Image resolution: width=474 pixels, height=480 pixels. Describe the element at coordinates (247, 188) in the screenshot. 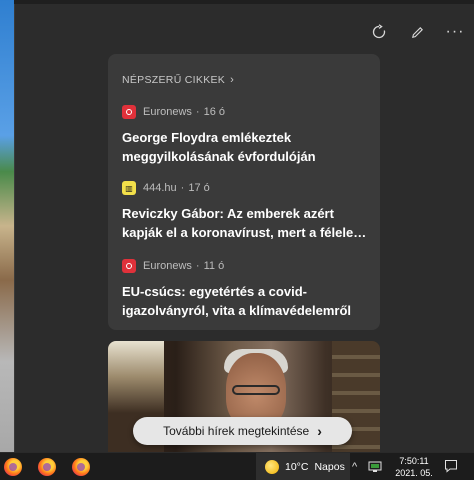

I see `article-source: ▥ 444.hu · 17 ó` at that location.